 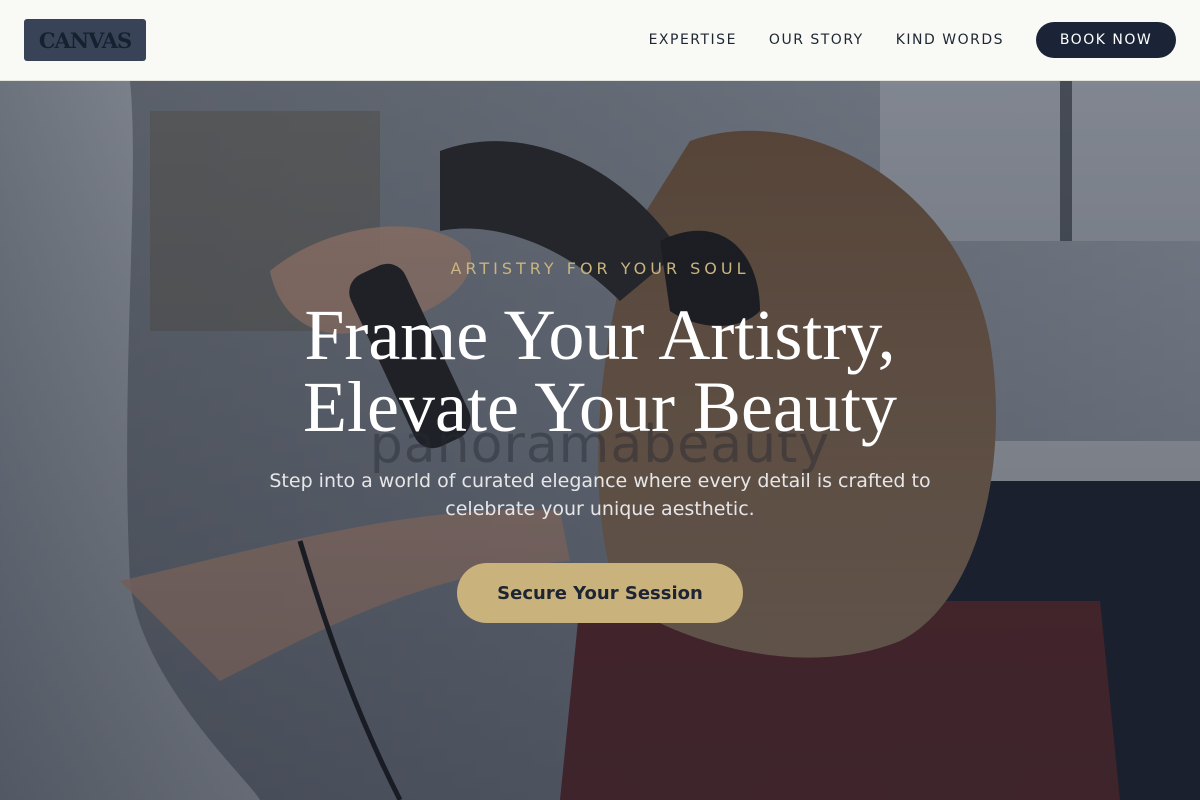 I want to click on logo-text: CANVAS, so click(x=85, y=40).